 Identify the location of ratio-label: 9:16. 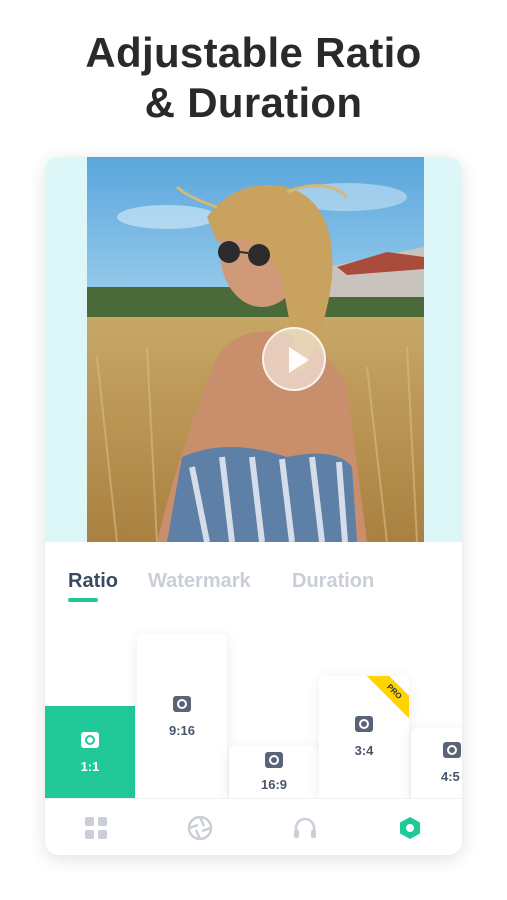
(182, 730).